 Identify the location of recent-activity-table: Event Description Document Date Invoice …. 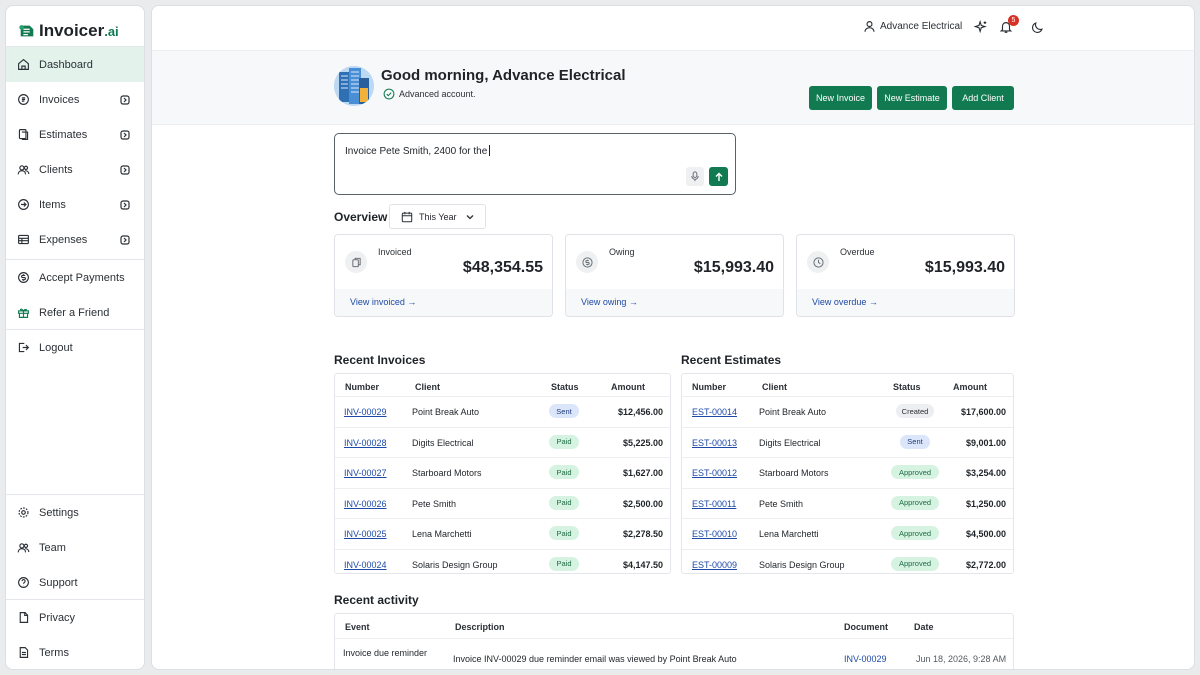
(674, 641).